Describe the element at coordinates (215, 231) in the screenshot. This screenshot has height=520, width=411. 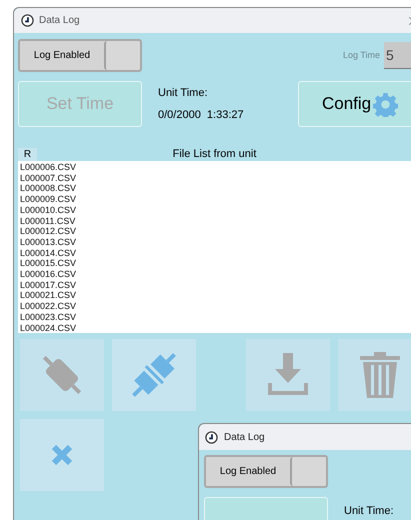
I see `file-list-item: L000012.CSV` at that location.